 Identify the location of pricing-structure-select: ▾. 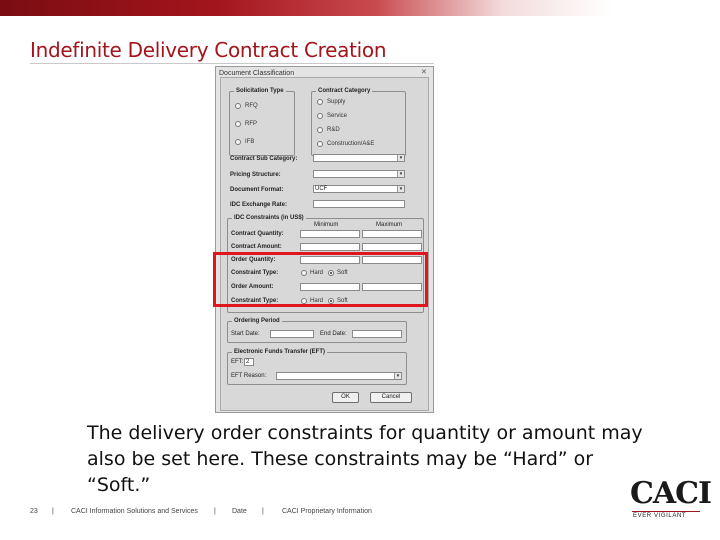
(359, 174).